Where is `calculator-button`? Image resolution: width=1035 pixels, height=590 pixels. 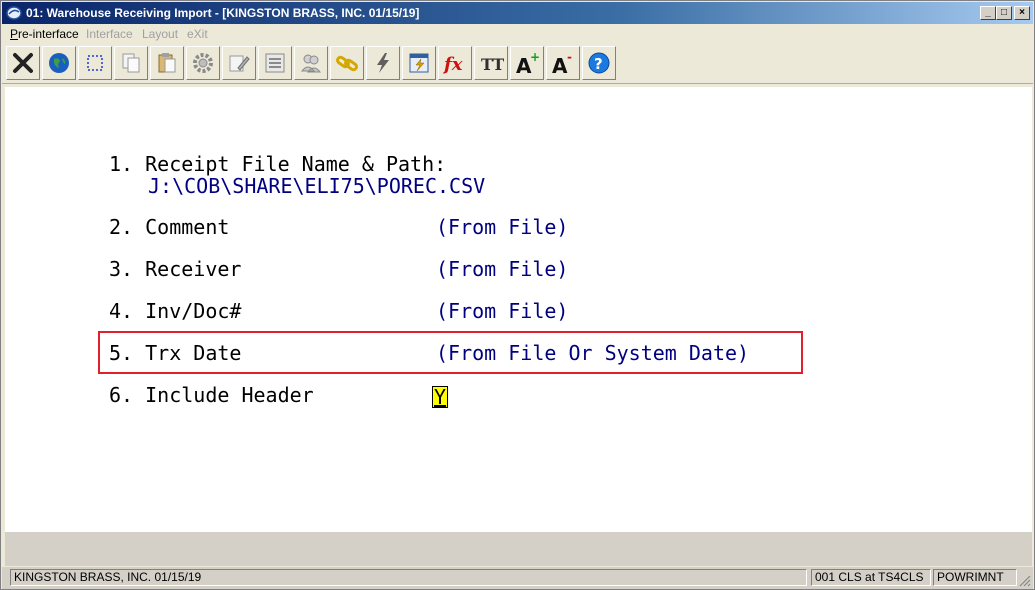 calculator-button is located at coordinates (419, 63).